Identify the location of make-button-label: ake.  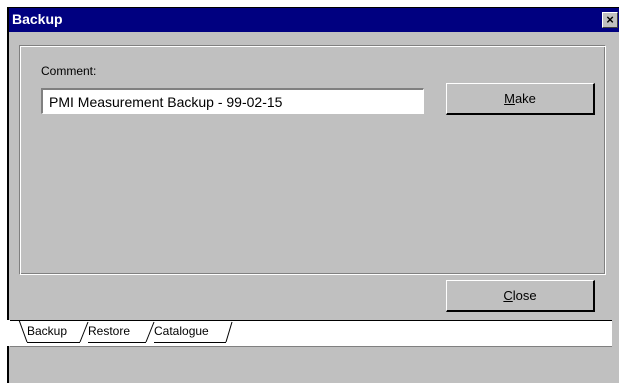
(525, 98).